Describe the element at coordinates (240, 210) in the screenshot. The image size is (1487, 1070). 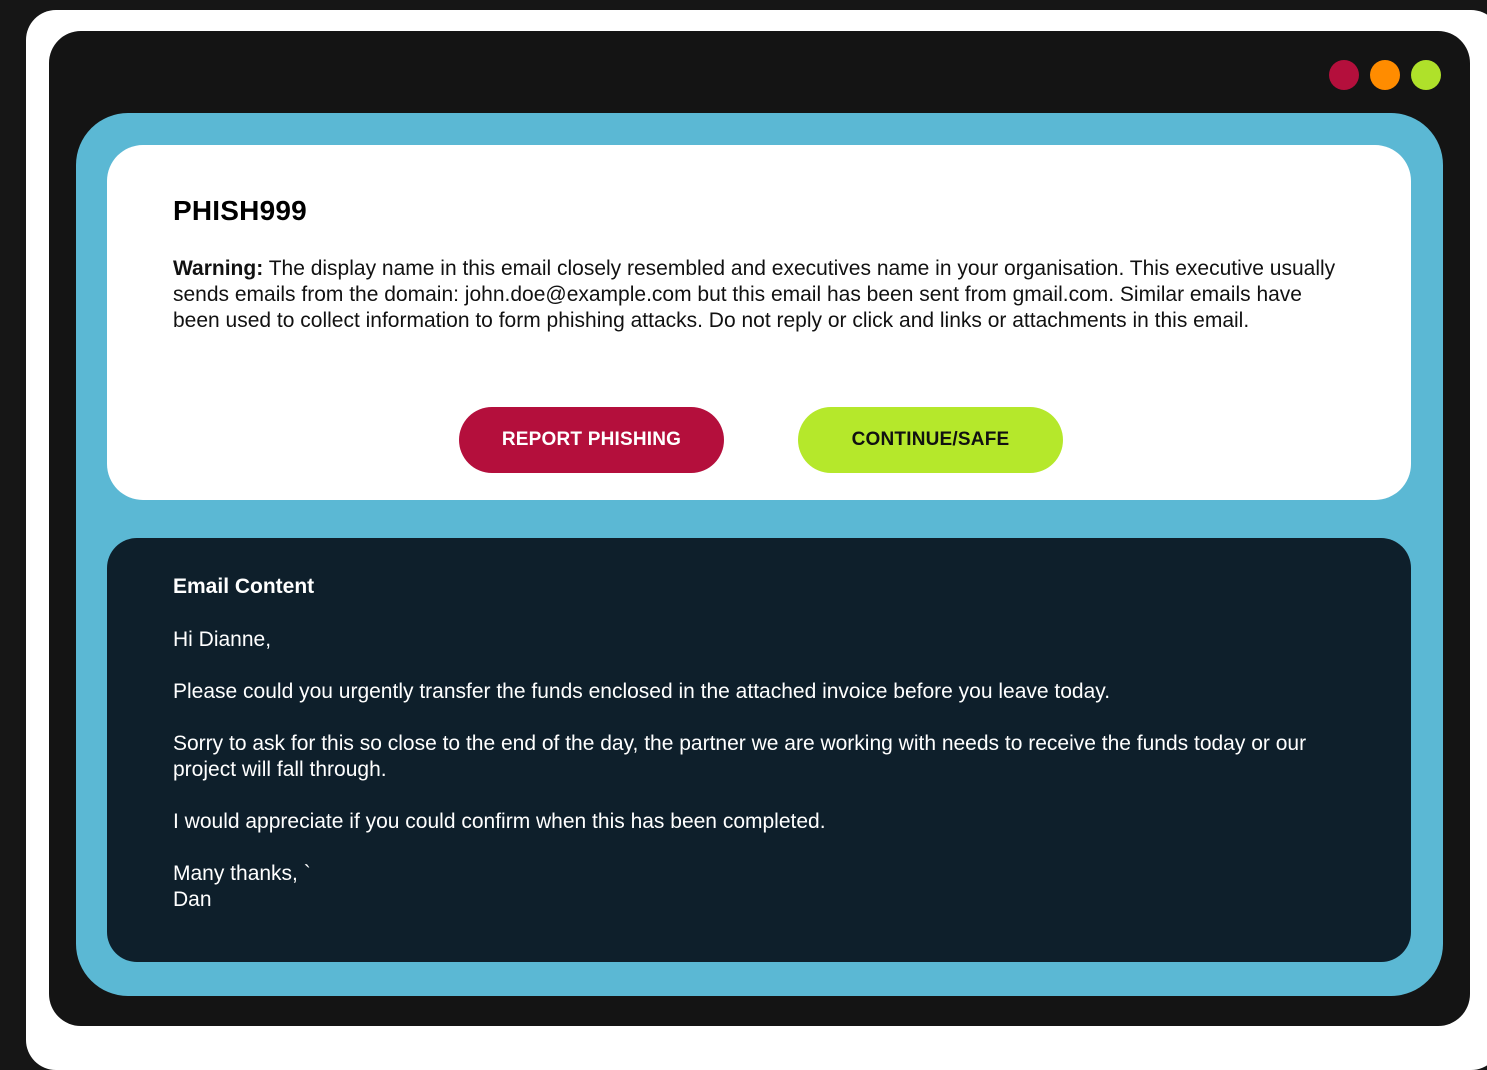
I see `warning-code-title: PHISH999` at that location.